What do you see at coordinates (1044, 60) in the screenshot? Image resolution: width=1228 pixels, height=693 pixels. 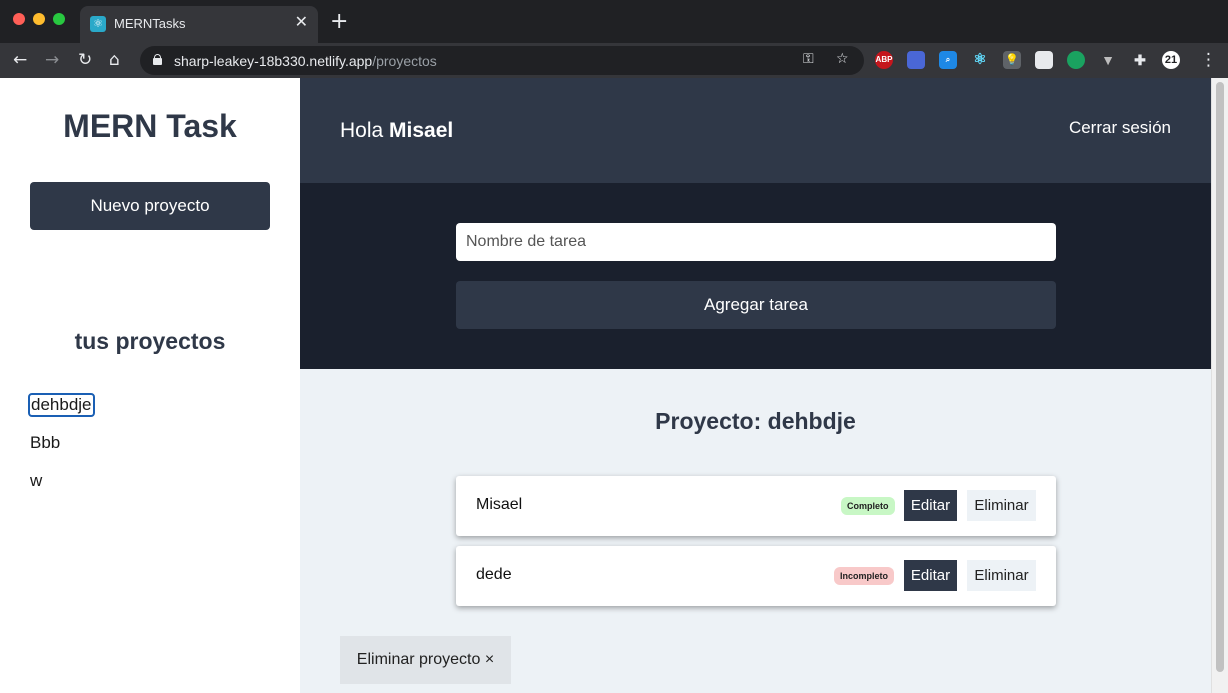 I see `paint-ext-icon` at bounding box center [1044, 60].